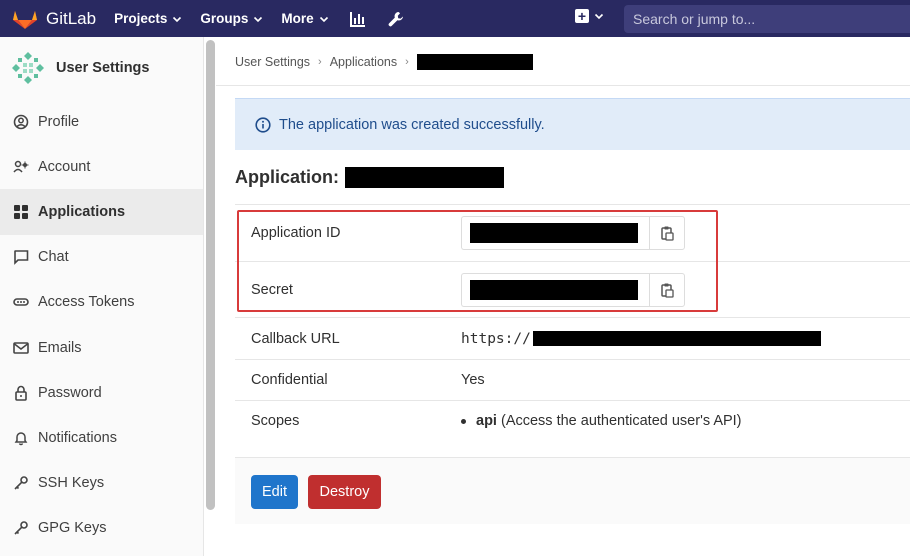  I want to click on page-title-label: Application:, so click(287, 177).